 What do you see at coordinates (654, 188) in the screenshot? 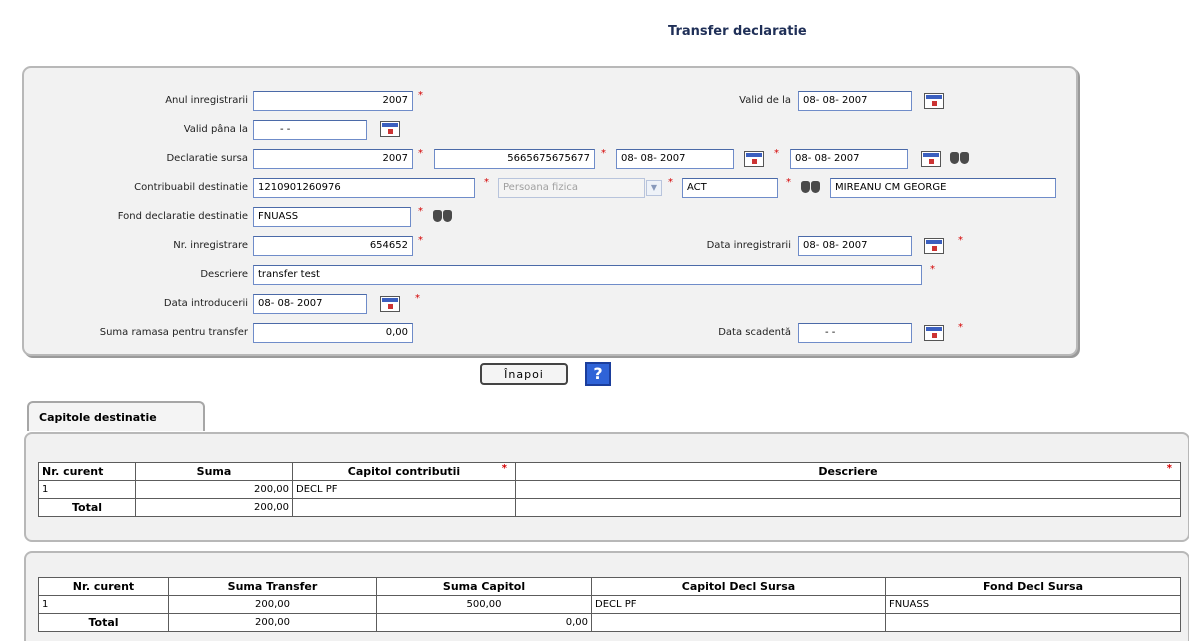
I see `chevron-down-icon: ▼` at bounding box center [654, 188].